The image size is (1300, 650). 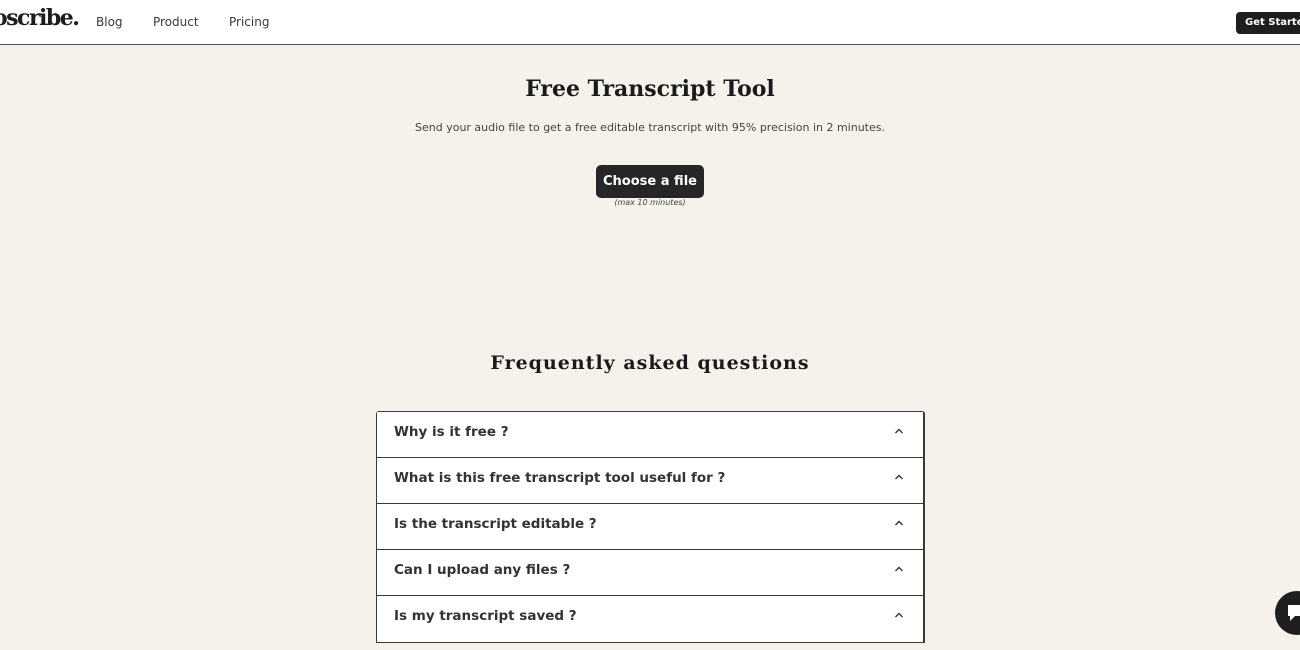 I want to click on faq-question: Can I upload any files ?, so click(x=482, y=570).